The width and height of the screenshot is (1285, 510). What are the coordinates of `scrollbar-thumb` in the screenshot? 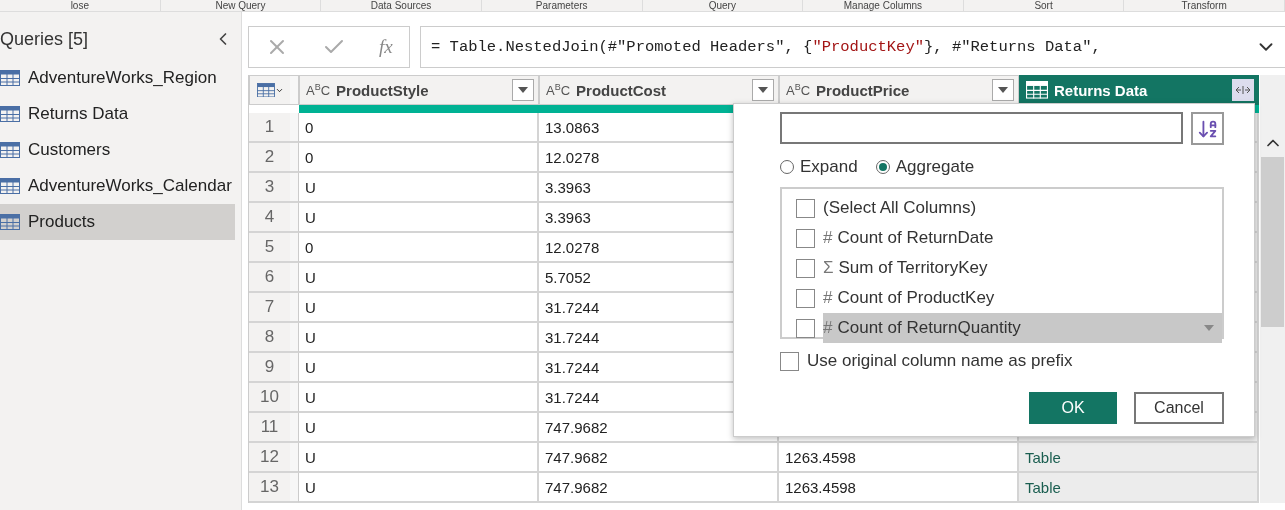 It's located at (1272, 242).